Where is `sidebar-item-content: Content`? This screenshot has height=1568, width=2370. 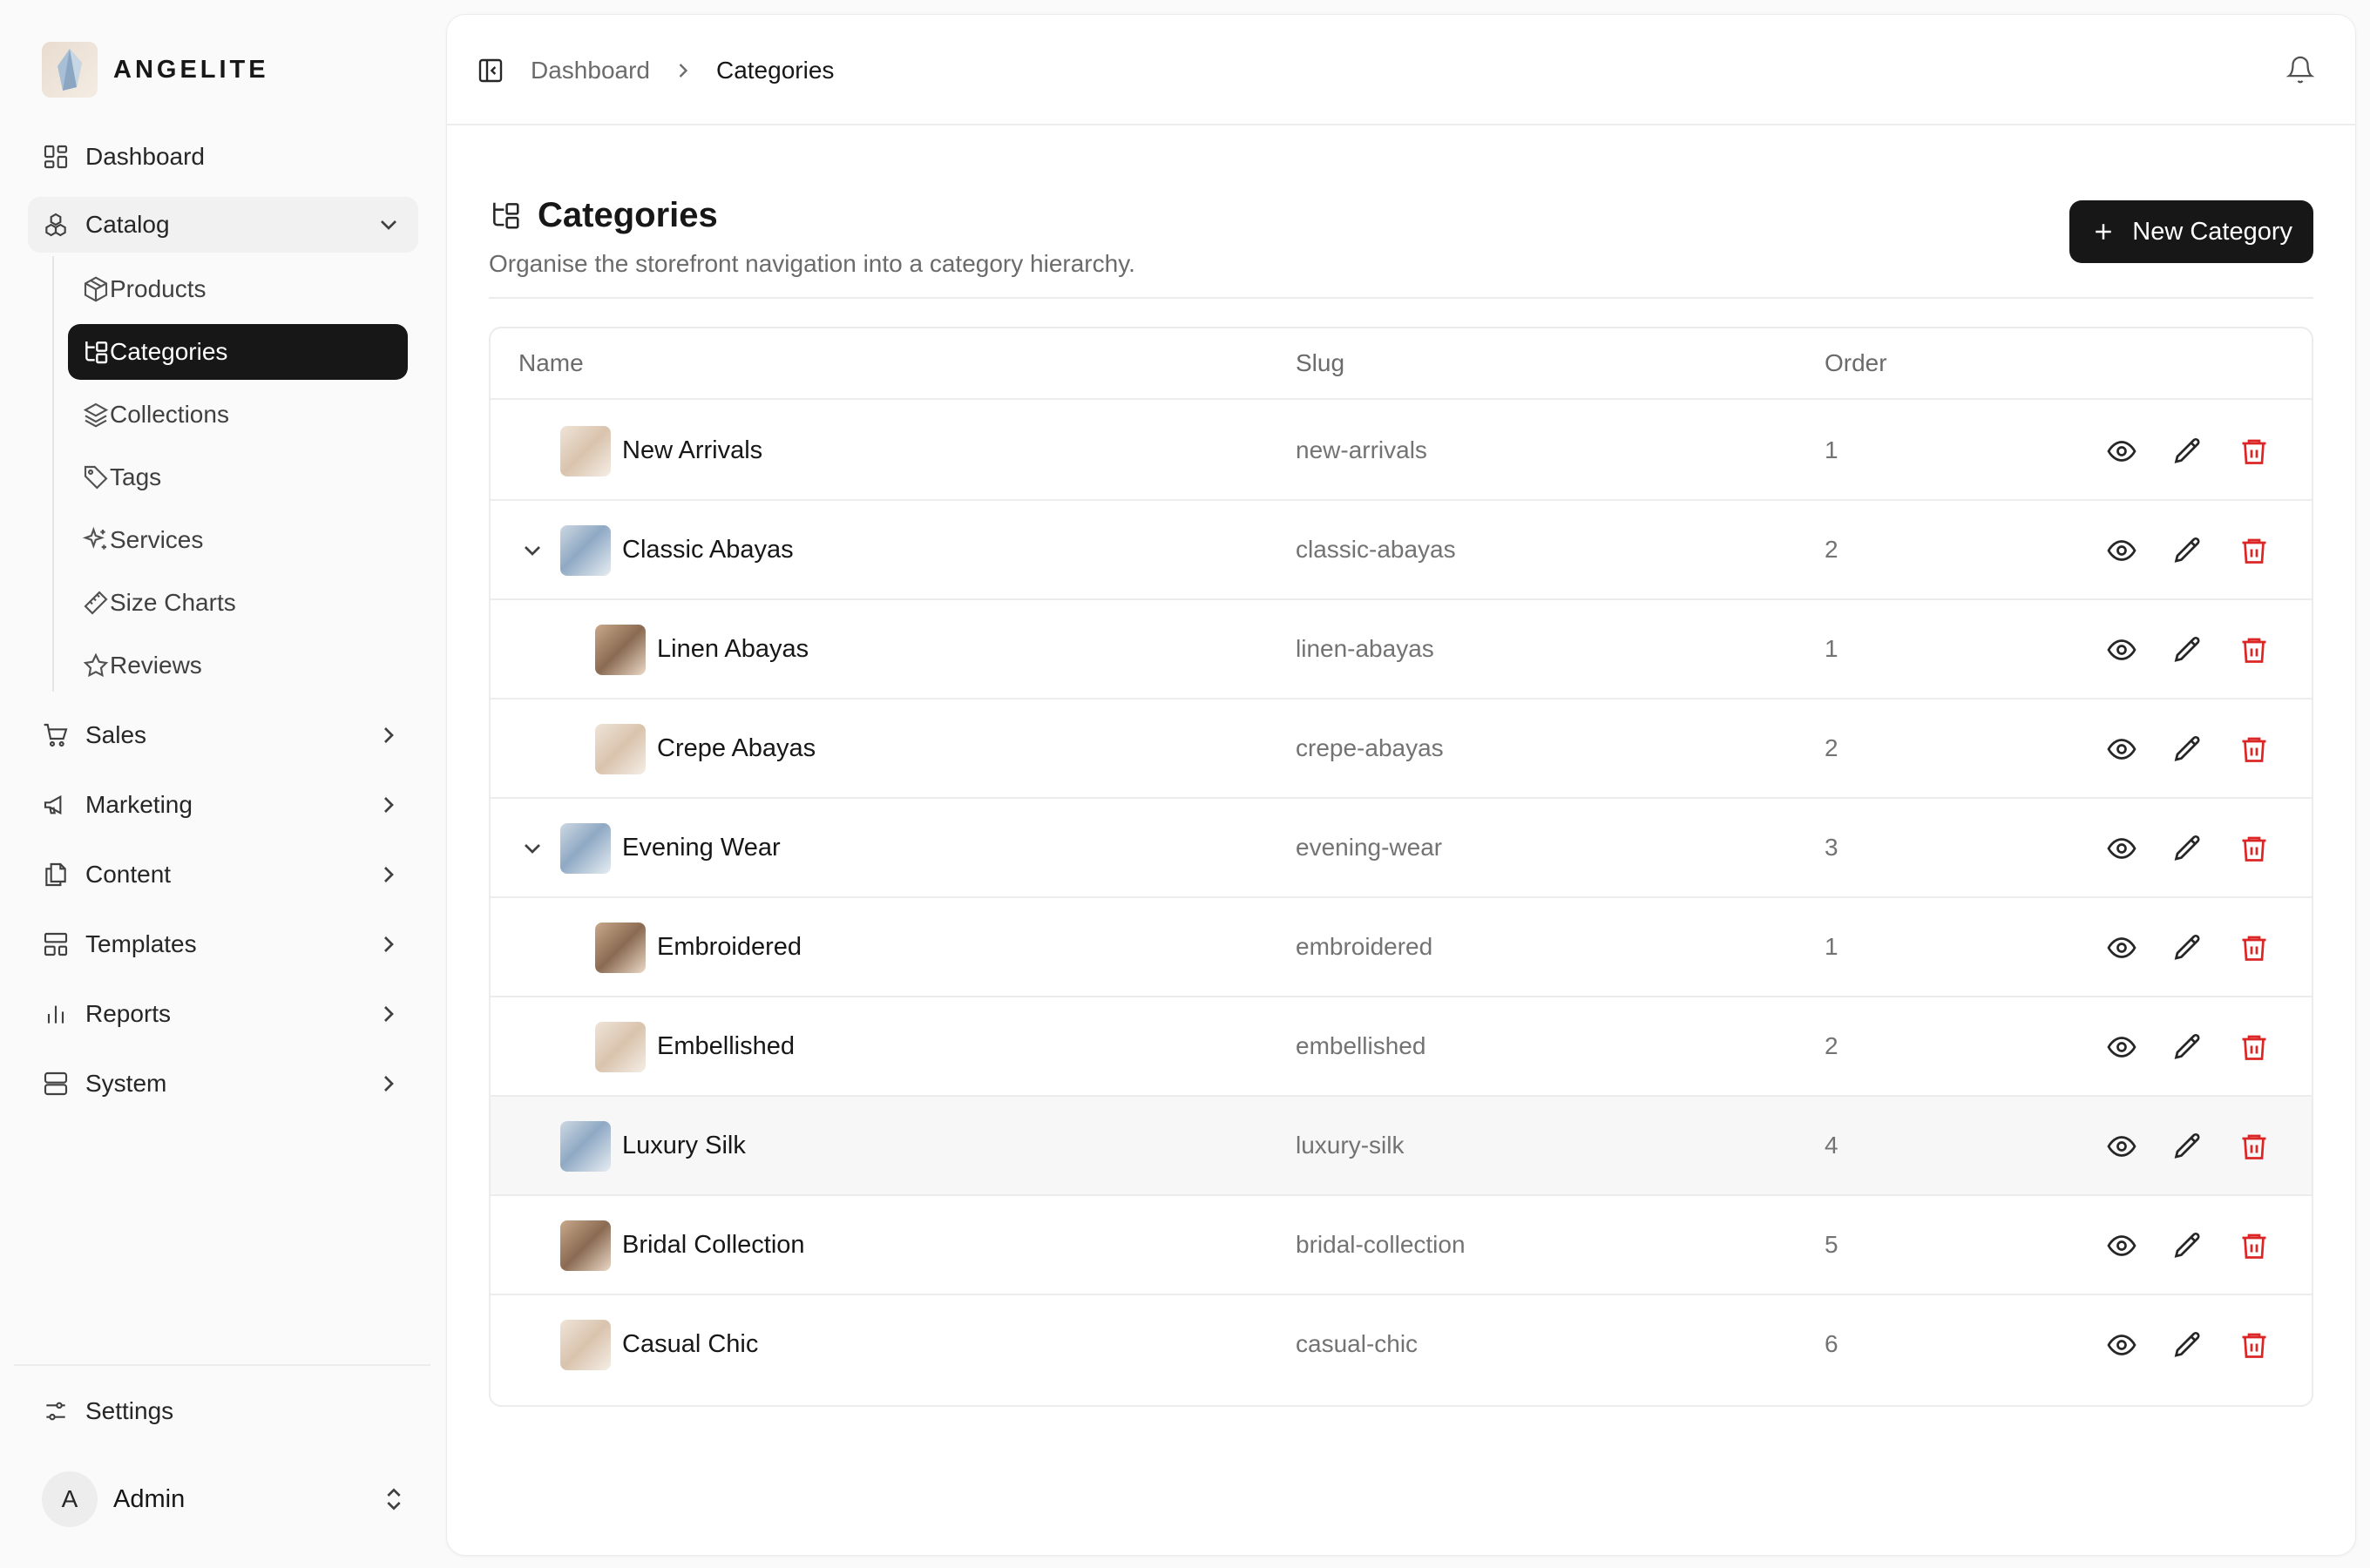 sidebar-item-content: Content is located at coordinates (223, 874).